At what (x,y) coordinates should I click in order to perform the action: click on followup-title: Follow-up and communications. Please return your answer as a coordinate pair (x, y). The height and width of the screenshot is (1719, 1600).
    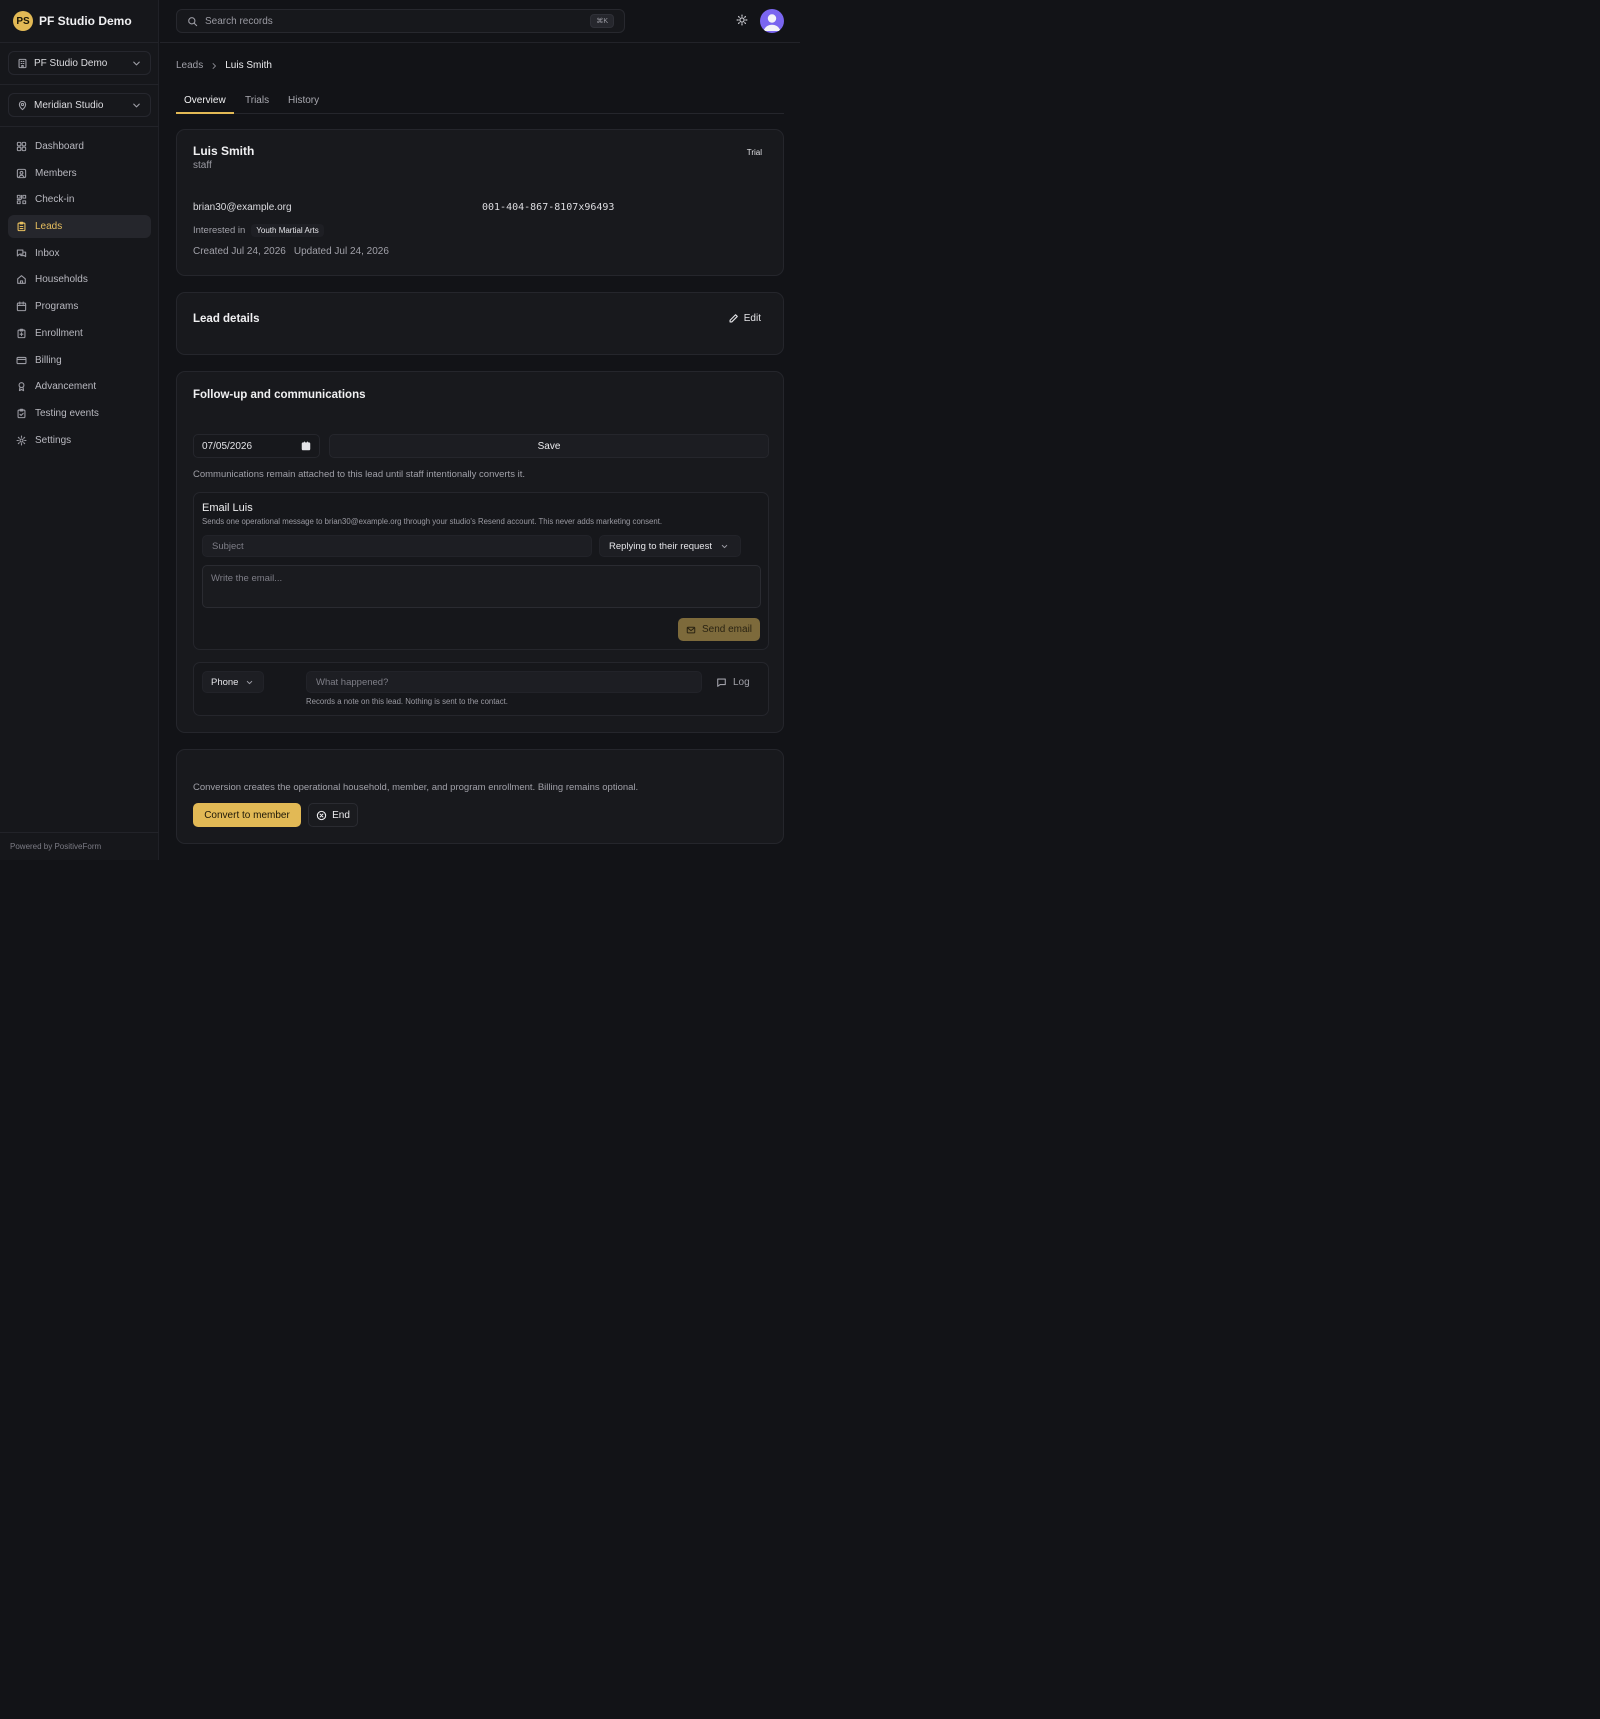
    Looking at the image, I should click on (279, 395).